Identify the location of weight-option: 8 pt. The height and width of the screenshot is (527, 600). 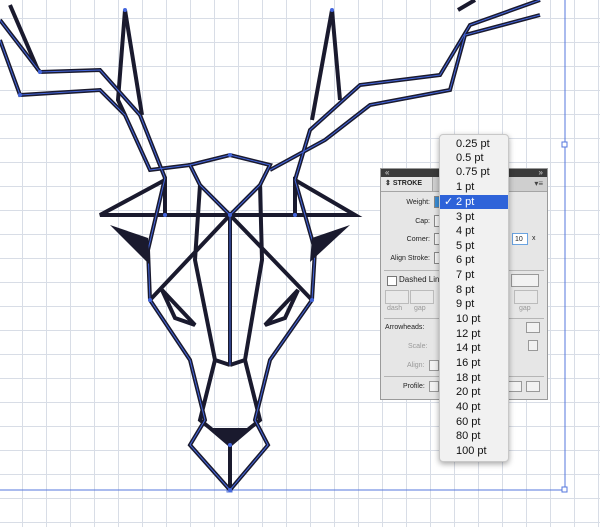
(474, 290).